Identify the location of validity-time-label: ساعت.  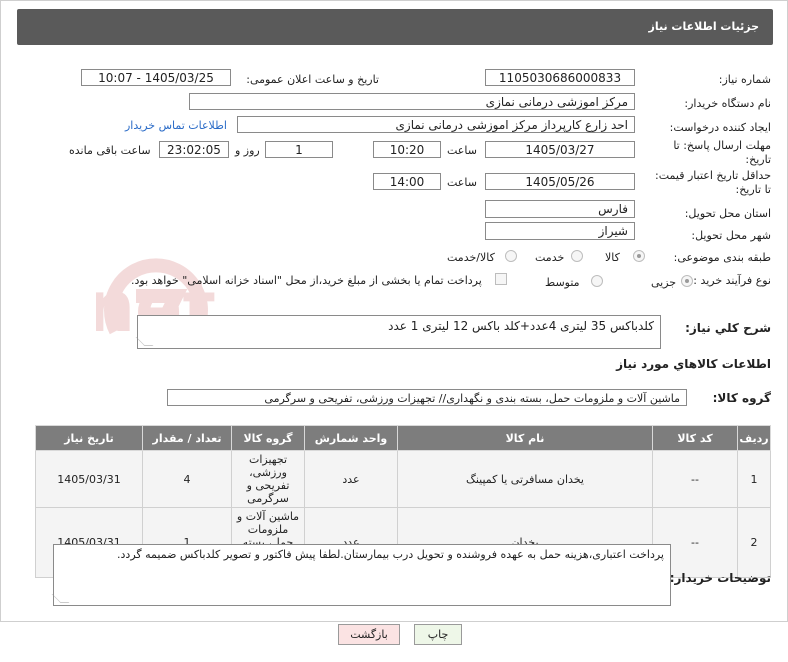
(462, 182).